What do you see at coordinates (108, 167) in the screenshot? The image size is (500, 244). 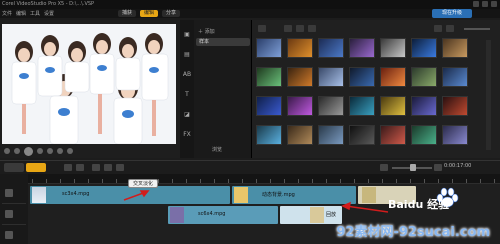 I see `mixer-icon` at bounding box center [108, 167].